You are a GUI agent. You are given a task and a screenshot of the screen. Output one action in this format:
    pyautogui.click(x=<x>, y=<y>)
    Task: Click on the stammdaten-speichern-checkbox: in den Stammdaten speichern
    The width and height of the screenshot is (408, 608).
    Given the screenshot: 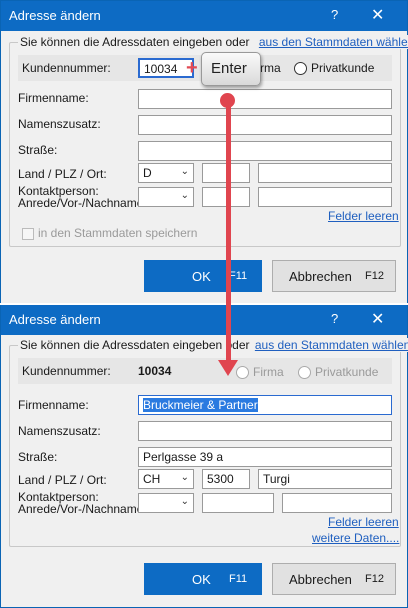 What is the action you would take?
    pyautogui.click(x=109, y=233)
    